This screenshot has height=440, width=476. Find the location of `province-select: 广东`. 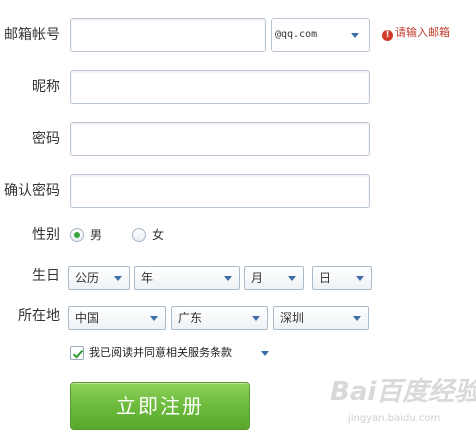

province-select: 广东 is located at coordinates (219, 318).